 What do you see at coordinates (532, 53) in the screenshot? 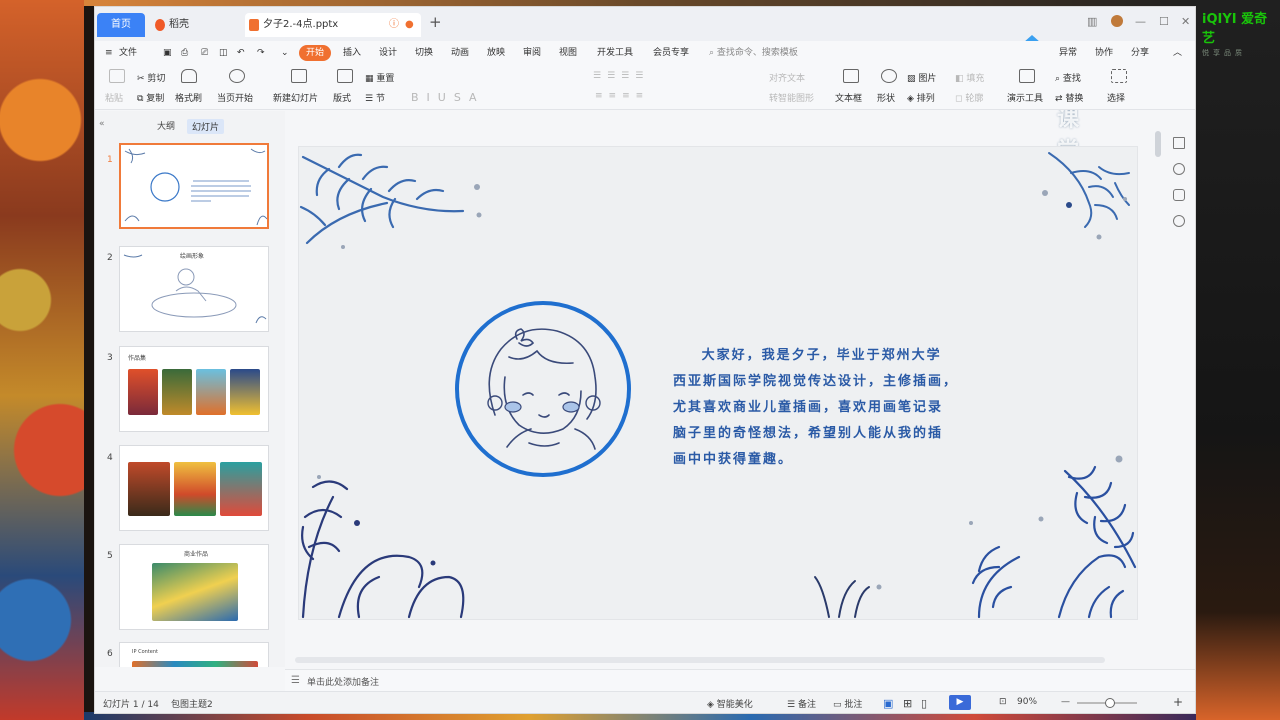
I see `menu-review: 审阅` at bounding box center [532, 53].